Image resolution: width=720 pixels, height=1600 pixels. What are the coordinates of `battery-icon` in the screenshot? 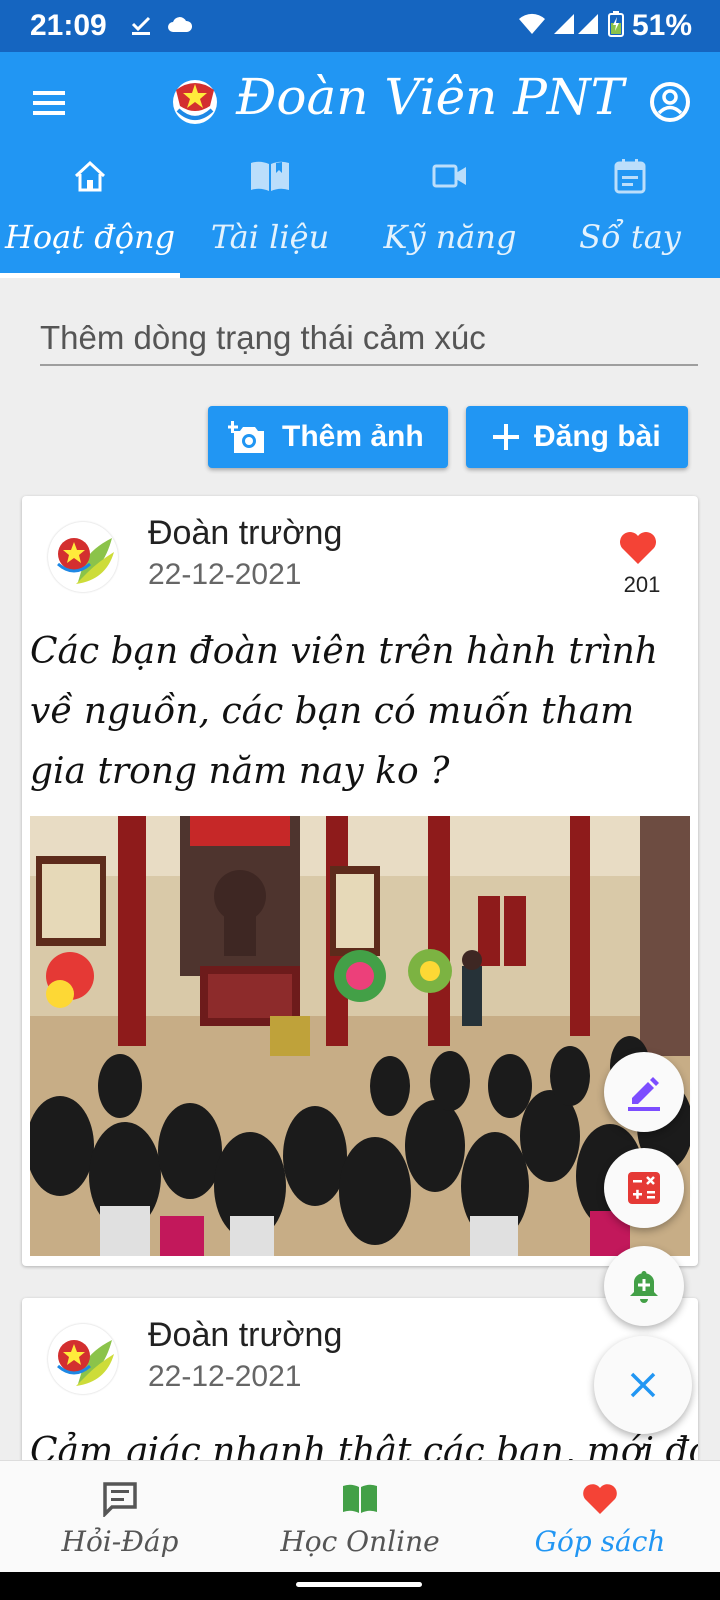 It's located at (615, 26).